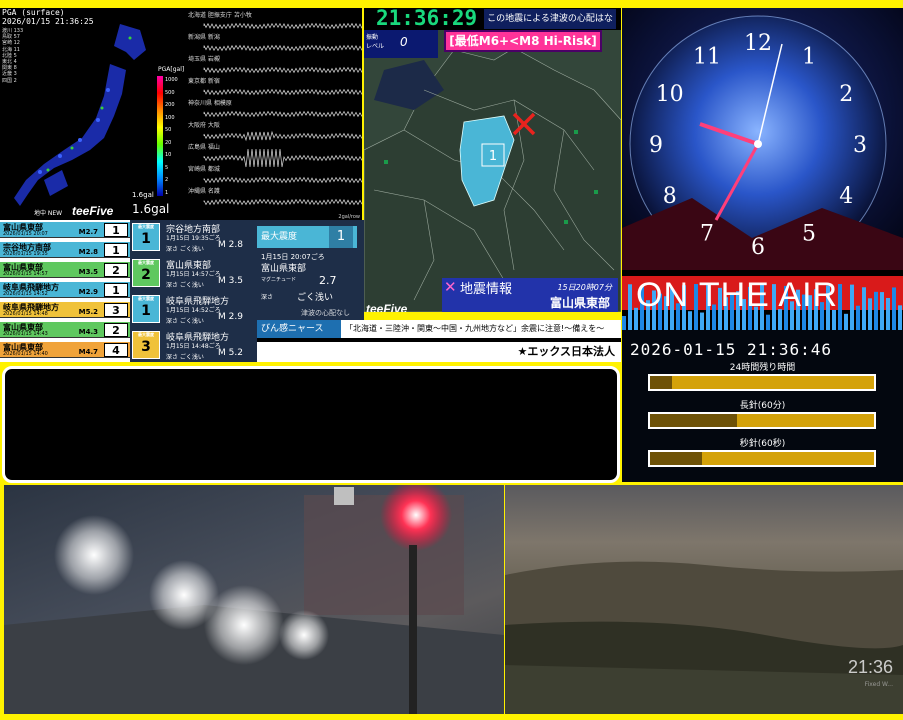  Describe the element at coordinates (670, 196) in the screenshot. I see `clock-numeral: 8` at that location.